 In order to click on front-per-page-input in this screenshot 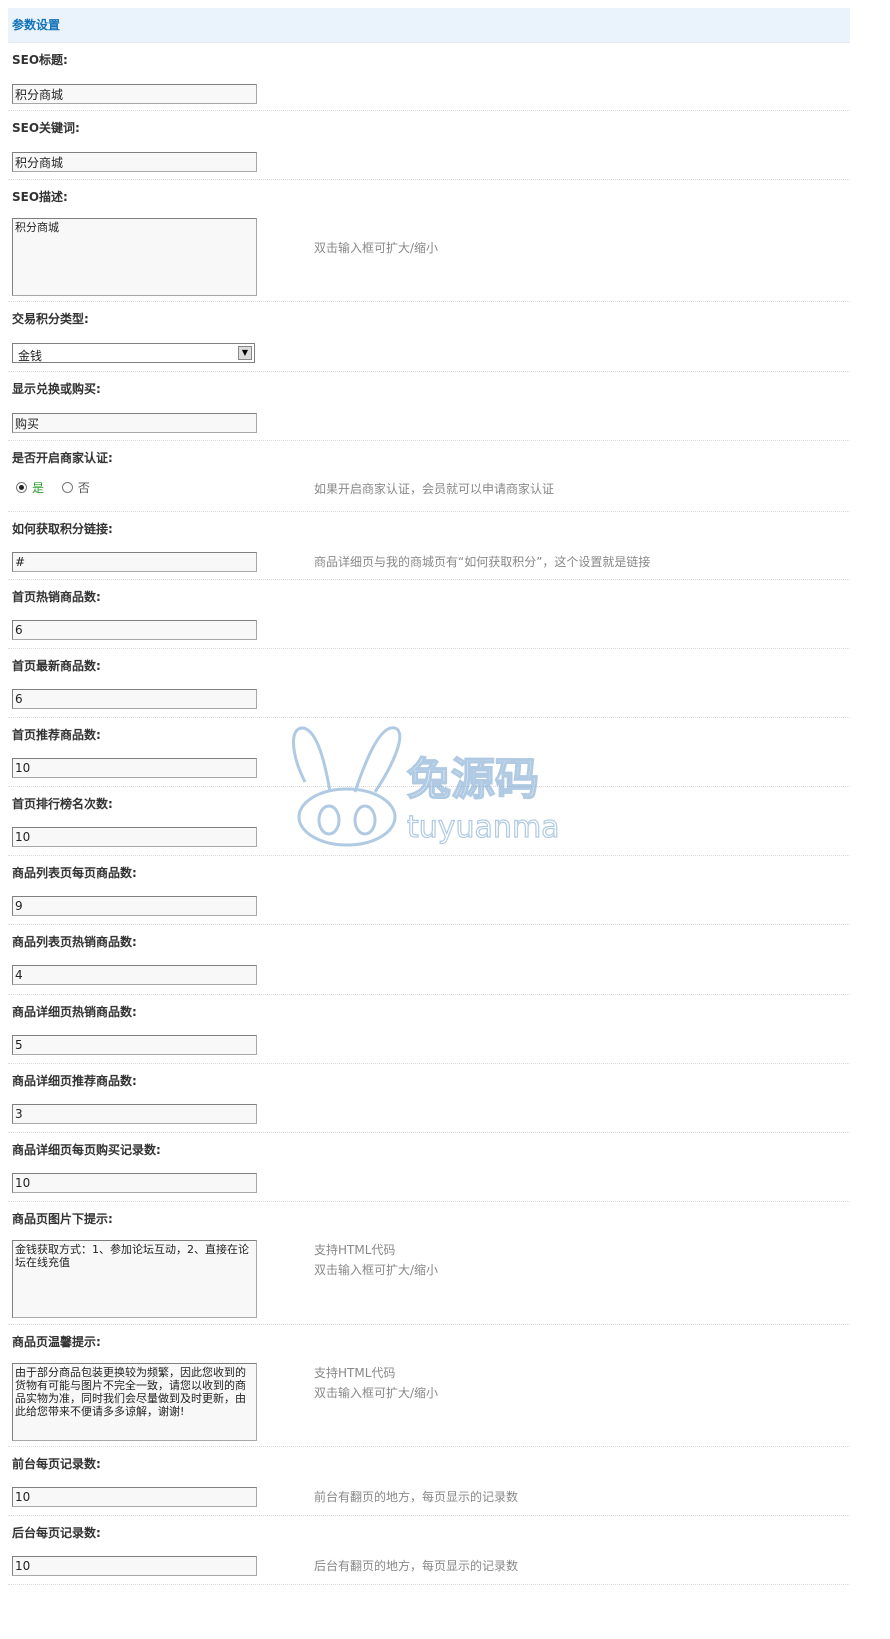, I will do `click(134, 1497)`.